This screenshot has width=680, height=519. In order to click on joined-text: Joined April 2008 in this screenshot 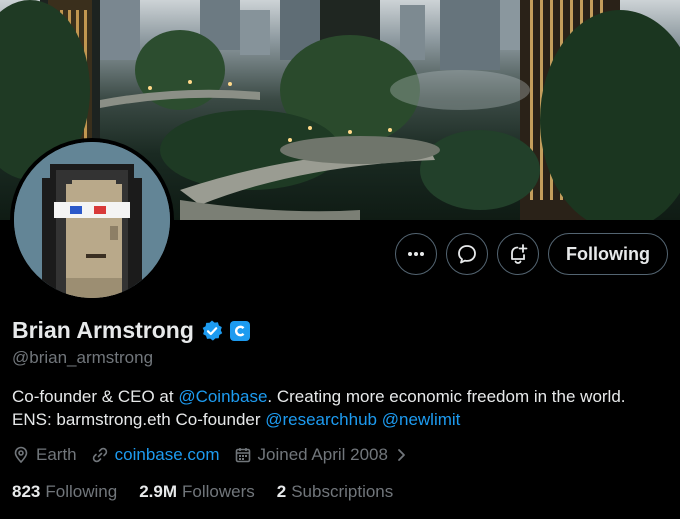, I will do `click(322, 454)`.